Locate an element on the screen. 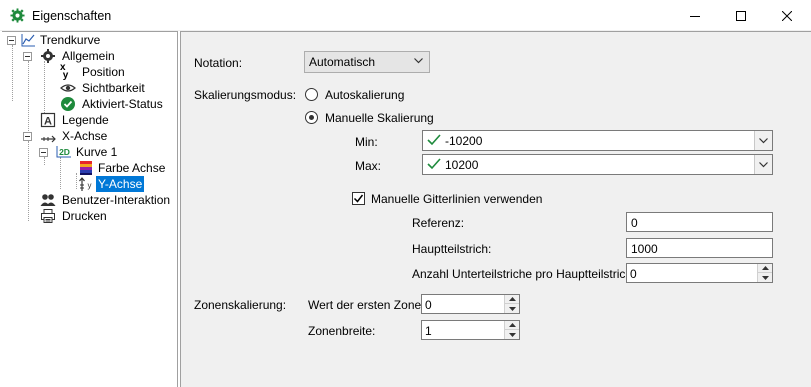 The image size is (811, 387). max-dropdown-button is located at coordinates (763, 164).